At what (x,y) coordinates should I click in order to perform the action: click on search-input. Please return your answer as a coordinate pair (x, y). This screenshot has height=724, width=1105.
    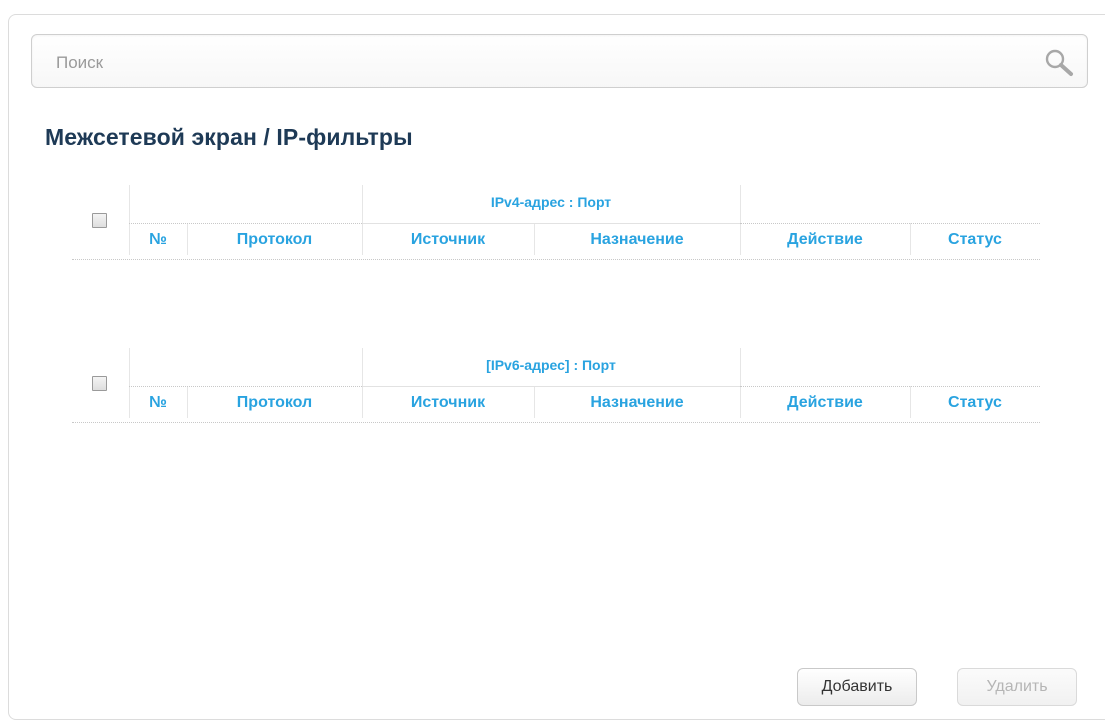
    Looking at the image, I should click on (536, 63).